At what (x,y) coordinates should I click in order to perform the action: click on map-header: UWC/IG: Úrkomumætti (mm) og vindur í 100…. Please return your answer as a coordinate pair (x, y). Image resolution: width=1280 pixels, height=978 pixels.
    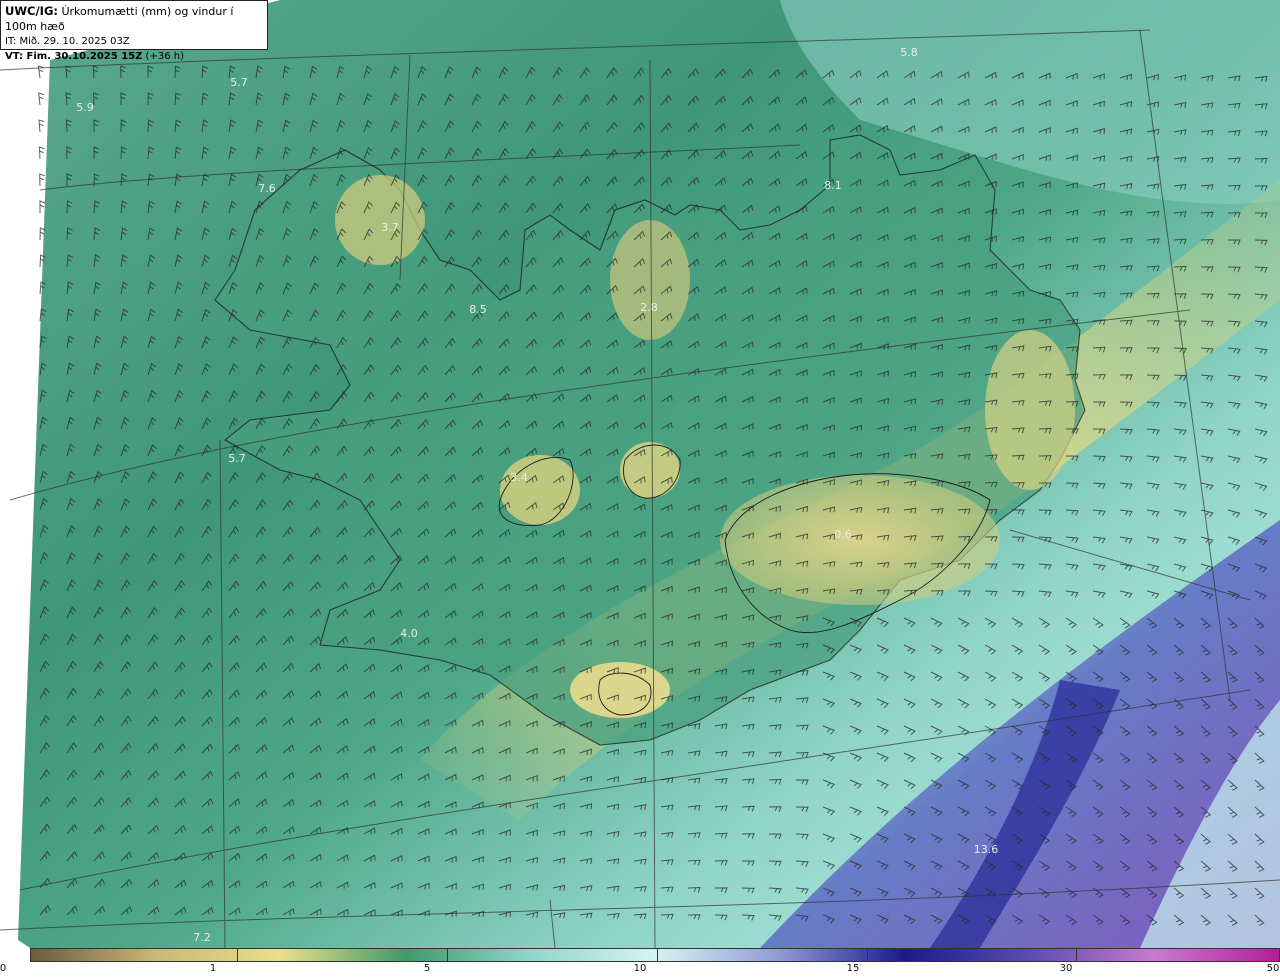
    Looking at the image, I should click on (134, 31).